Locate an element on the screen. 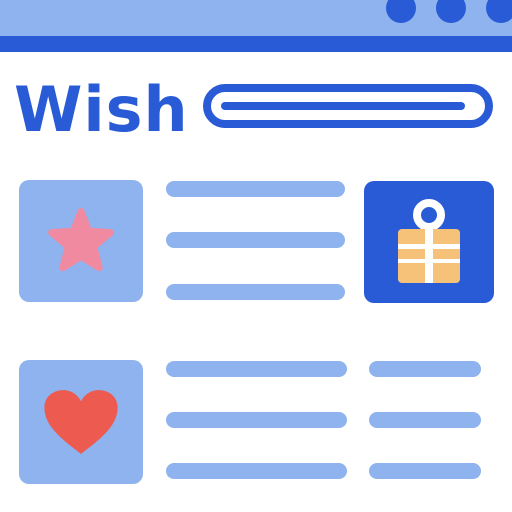  star-icon is located at coordinates (81, 240).